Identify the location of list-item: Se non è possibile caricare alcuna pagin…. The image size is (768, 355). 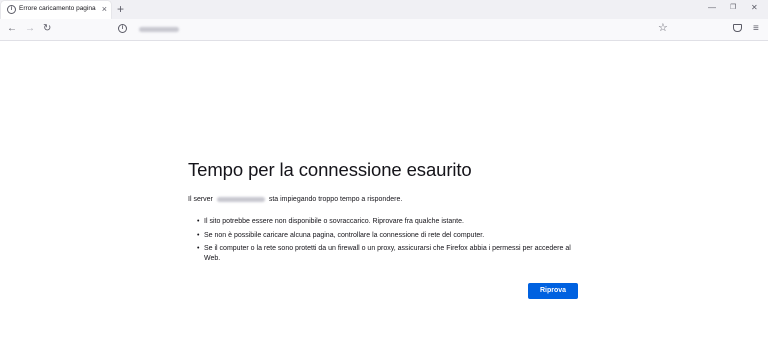
(387, 236).